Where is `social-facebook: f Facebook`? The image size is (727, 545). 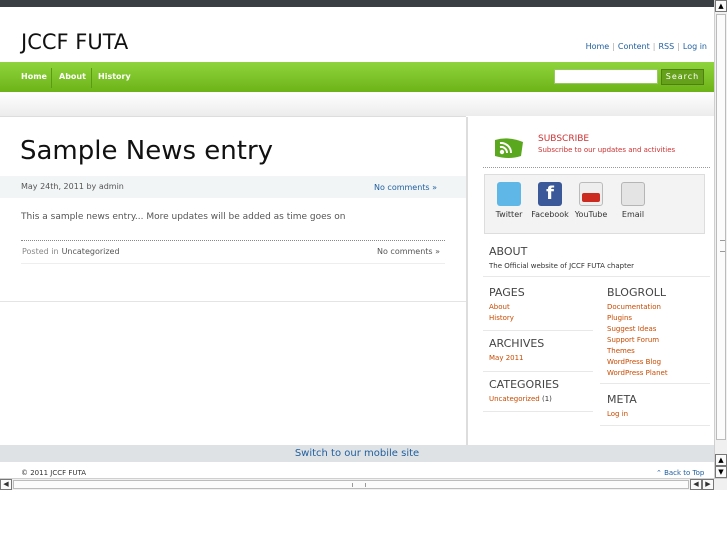
social-facebook: f Facebook is located at coordinates (550, 200).